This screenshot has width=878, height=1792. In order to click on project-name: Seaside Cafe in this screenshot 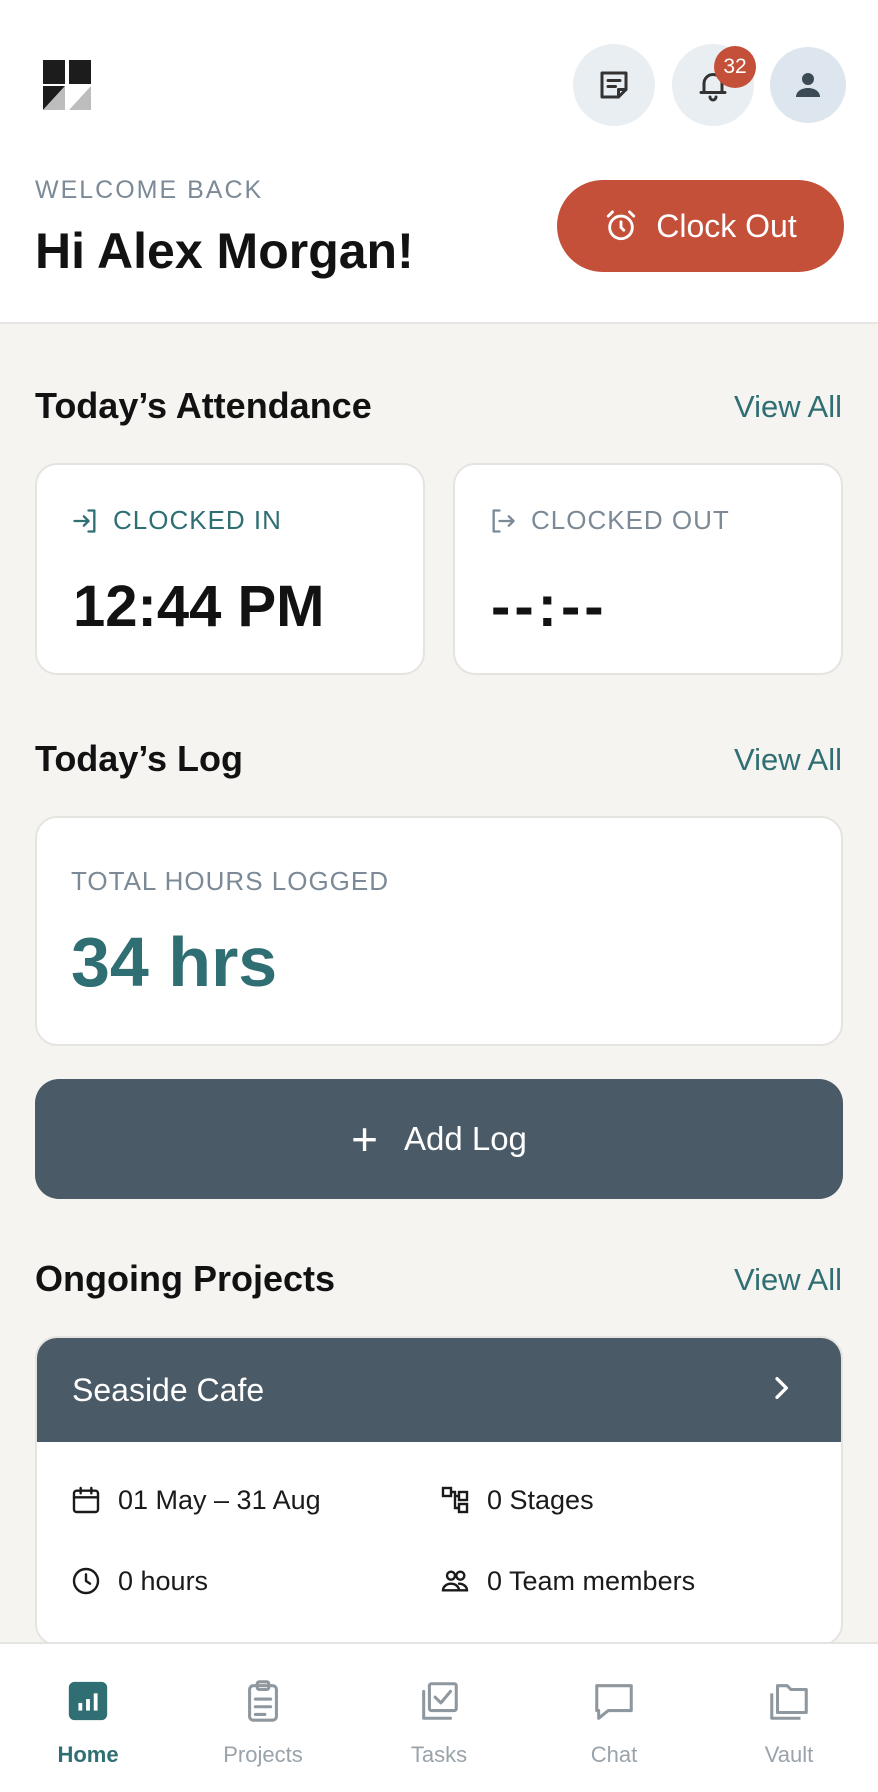, I will do `click(168, 1389)`.